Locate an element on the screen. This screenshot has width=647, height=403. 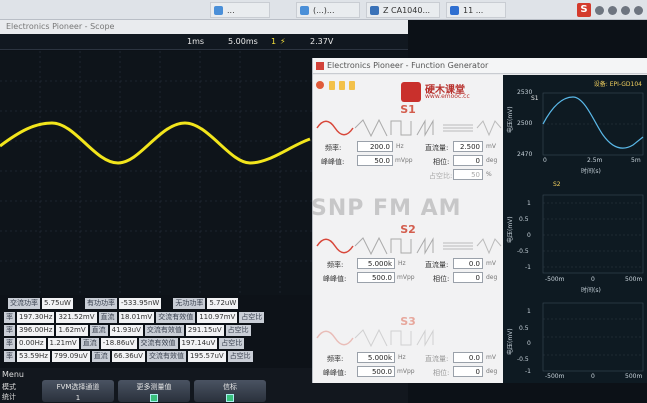
s1-dc-input: 2.500 is located at coordinates (468, 146).